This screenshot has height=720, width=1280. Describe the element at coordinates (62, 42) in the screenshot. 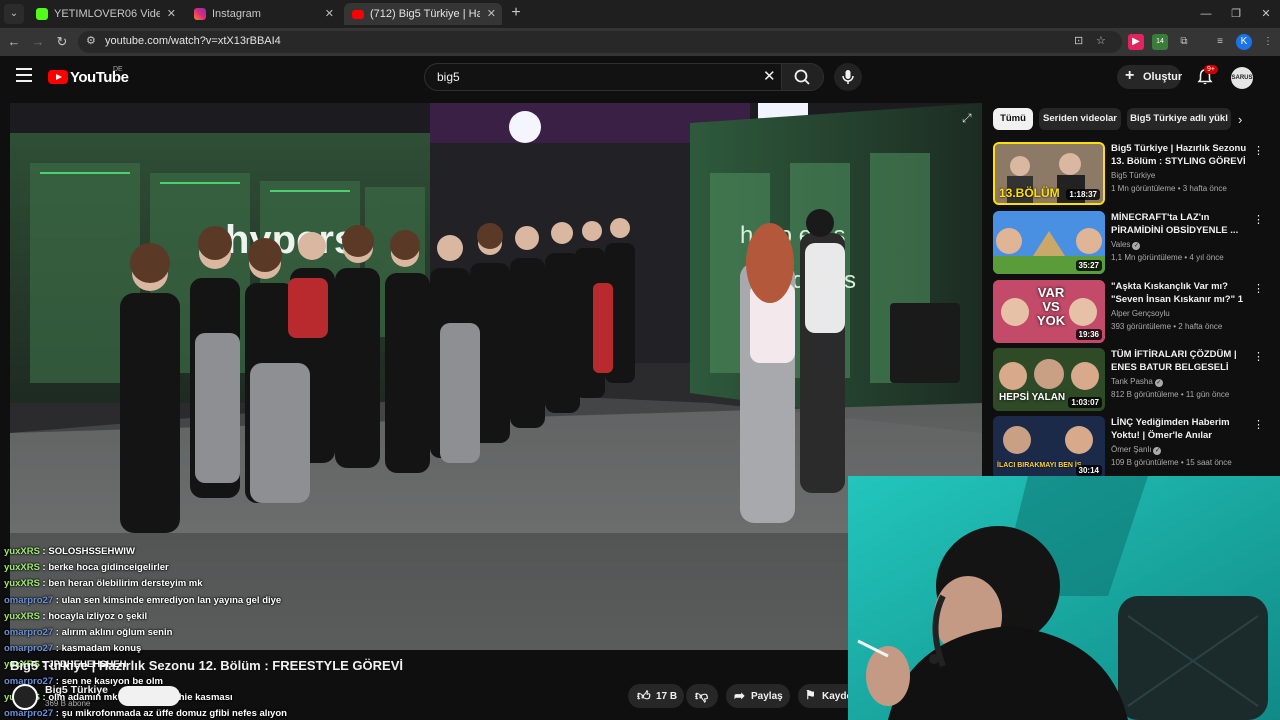

I see `reload-button: ↻` at that location.